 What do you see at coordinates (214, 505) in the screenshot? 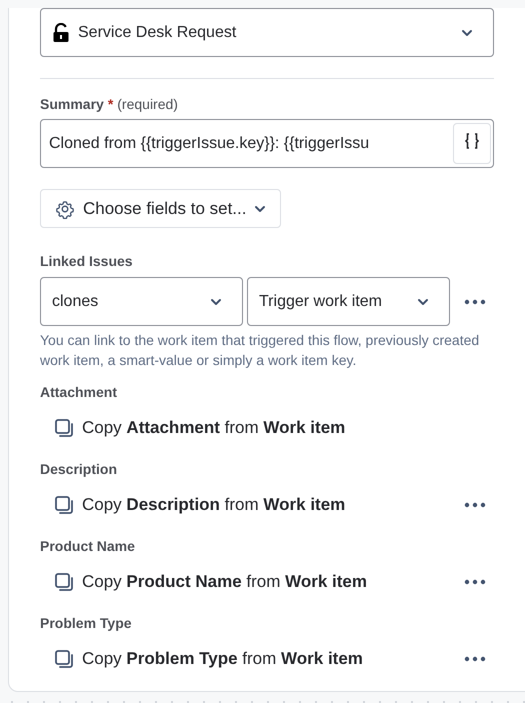
I see `copy-field-text: Copy Description from Work item` at bounding box center [214, 505].